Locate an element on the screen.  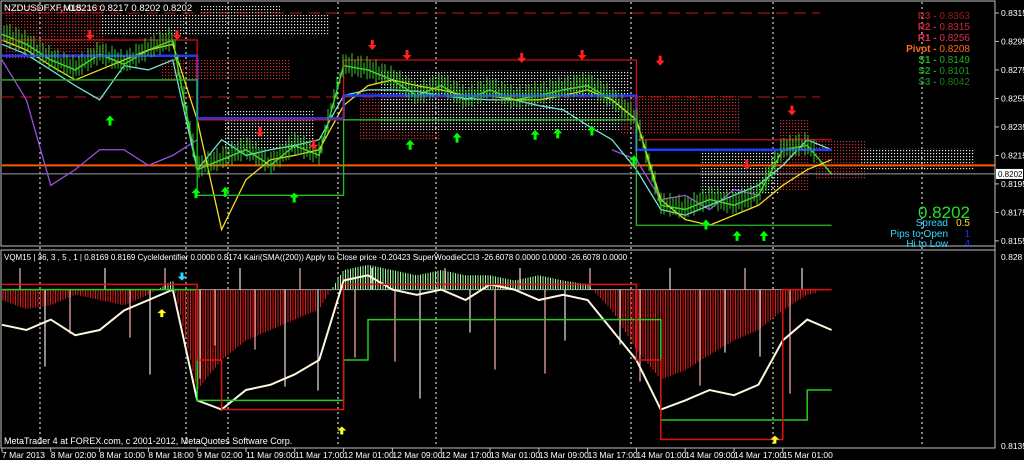
pivot-r1: R1 - 0.8256 is located at coordinates (944, 38).